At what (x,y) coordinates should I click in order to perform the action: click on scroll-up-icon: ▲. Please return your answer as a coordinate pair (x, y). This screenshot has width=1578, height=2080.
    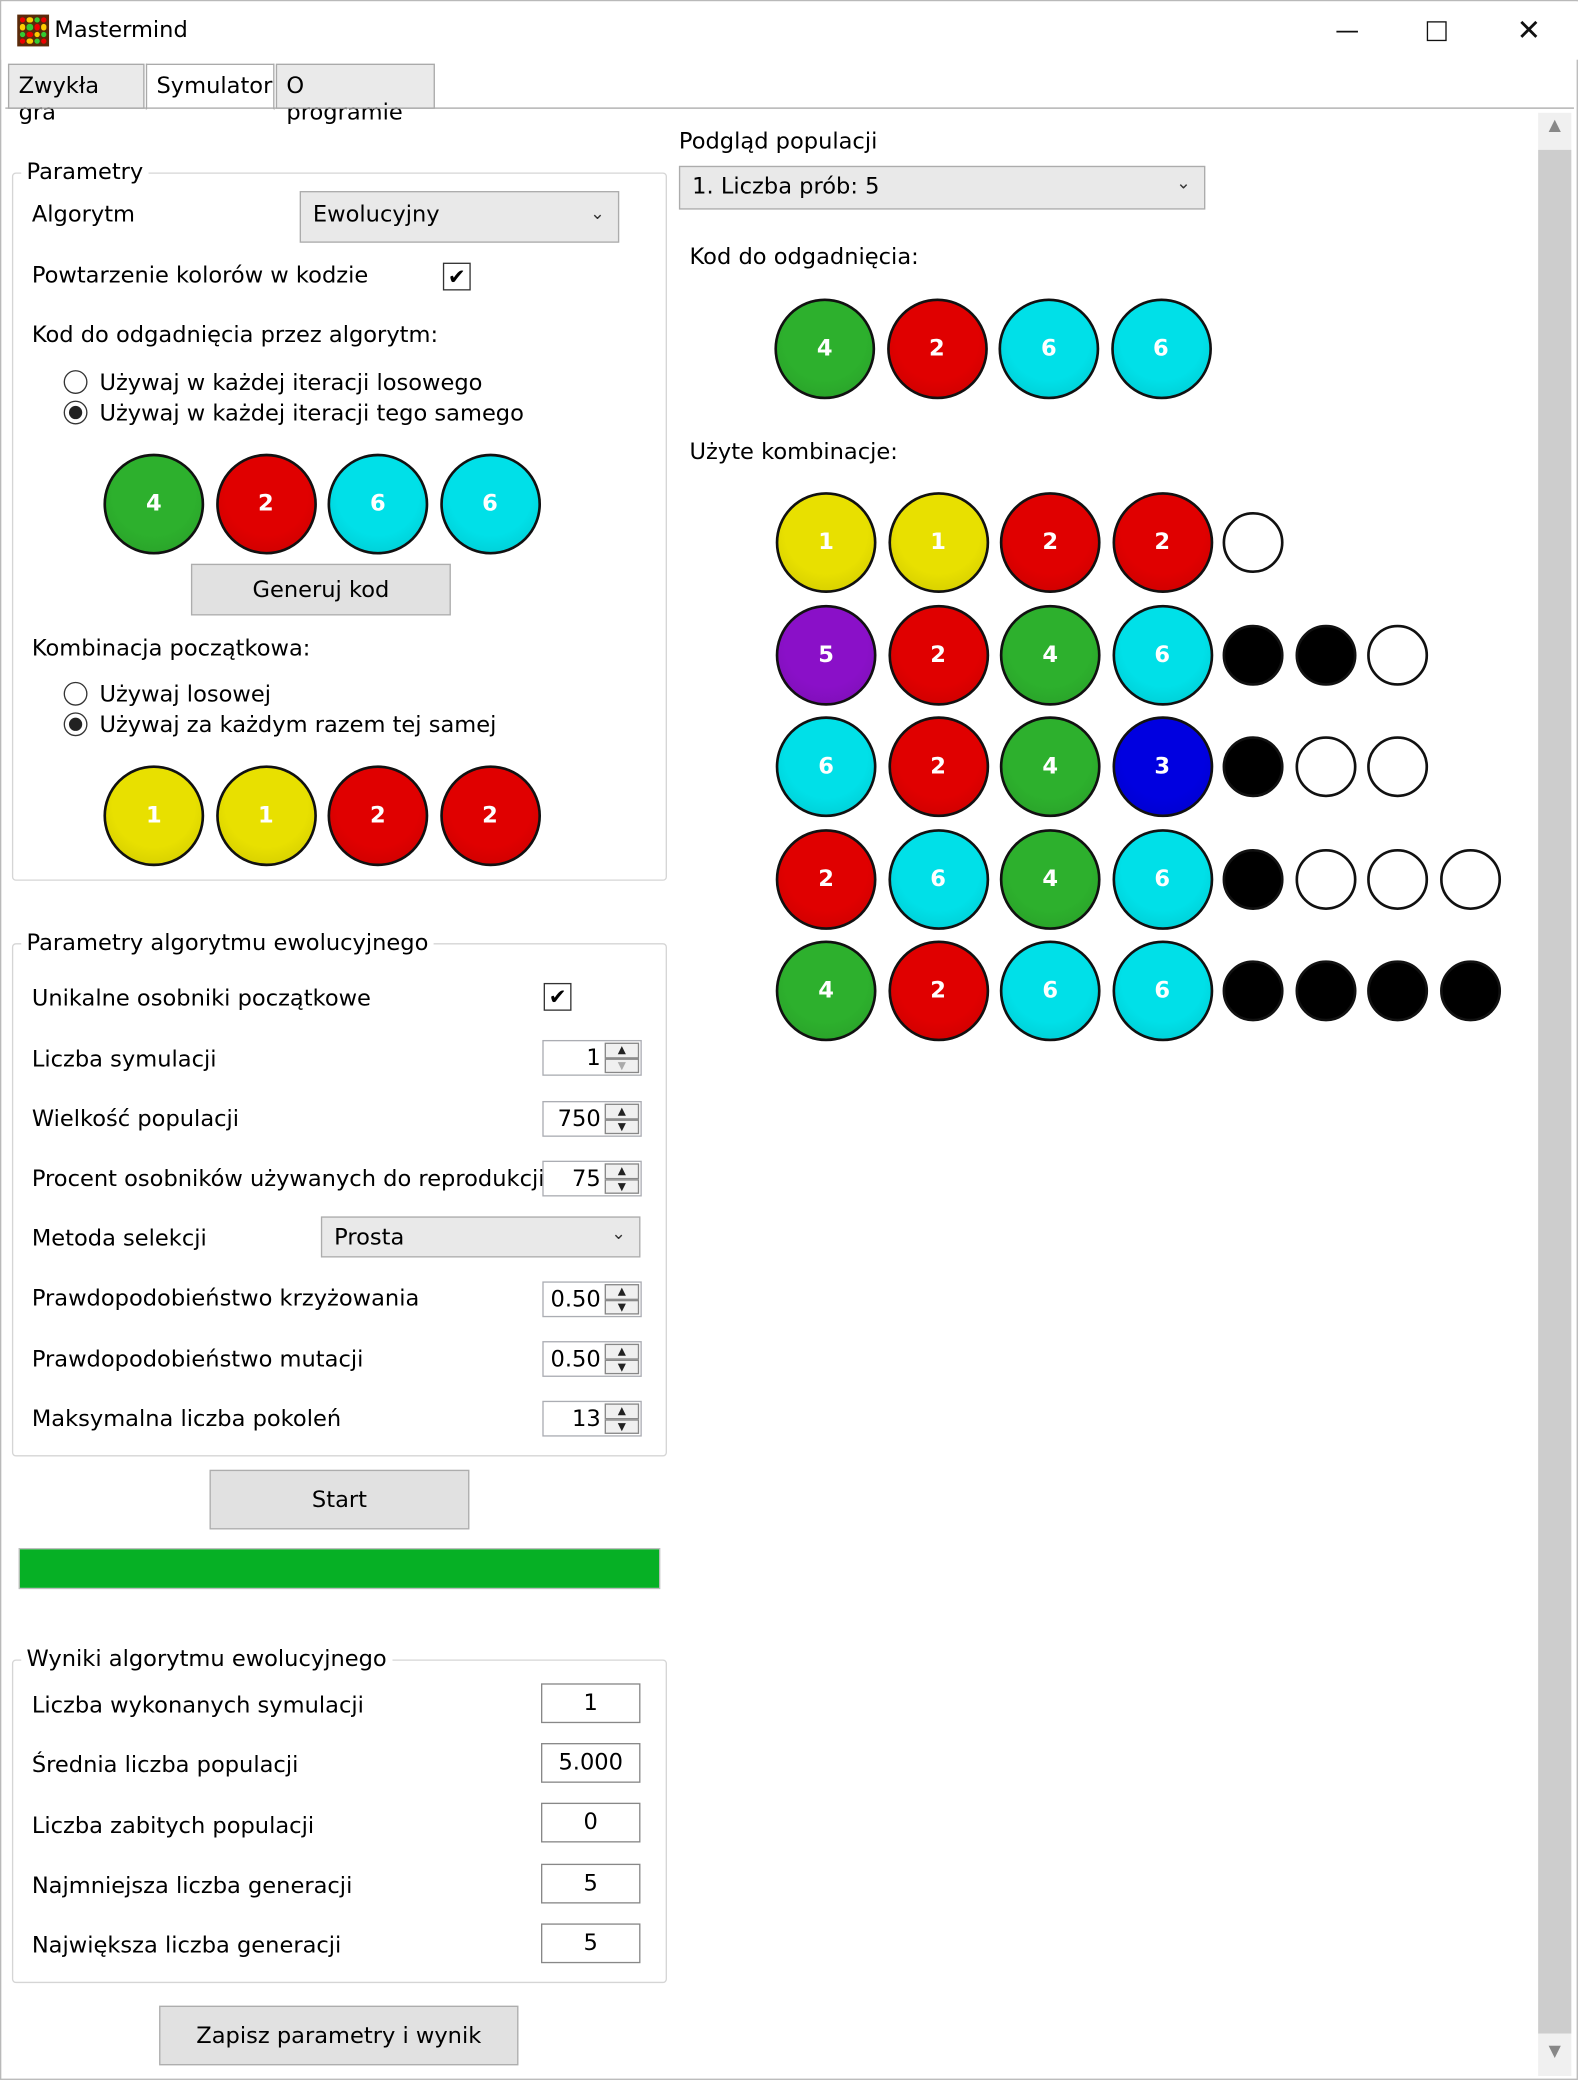
    Looking at the image, I should click on (1554, 131).